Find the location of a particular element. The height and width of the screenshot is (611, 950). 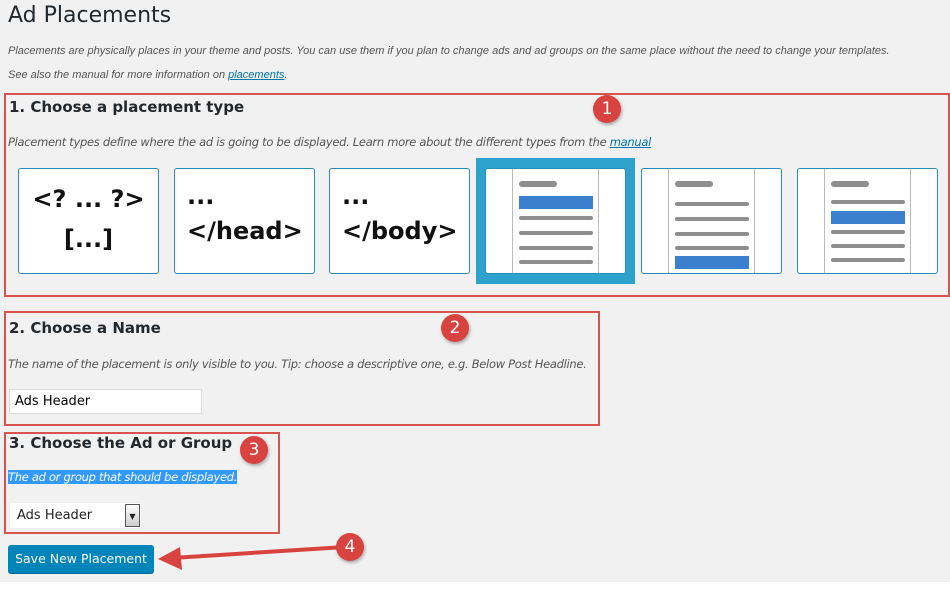

step2-heading: 2. Choose a Name is located at coordinates (85, 328).